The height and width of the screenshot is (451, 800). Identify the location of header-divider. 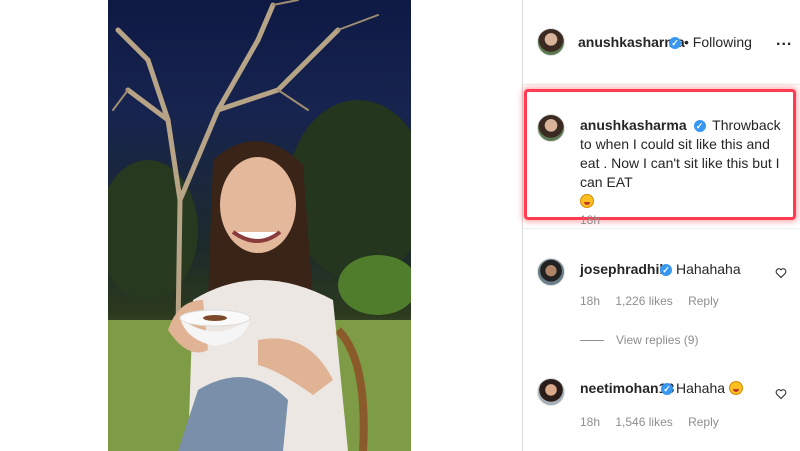
(661, 84).